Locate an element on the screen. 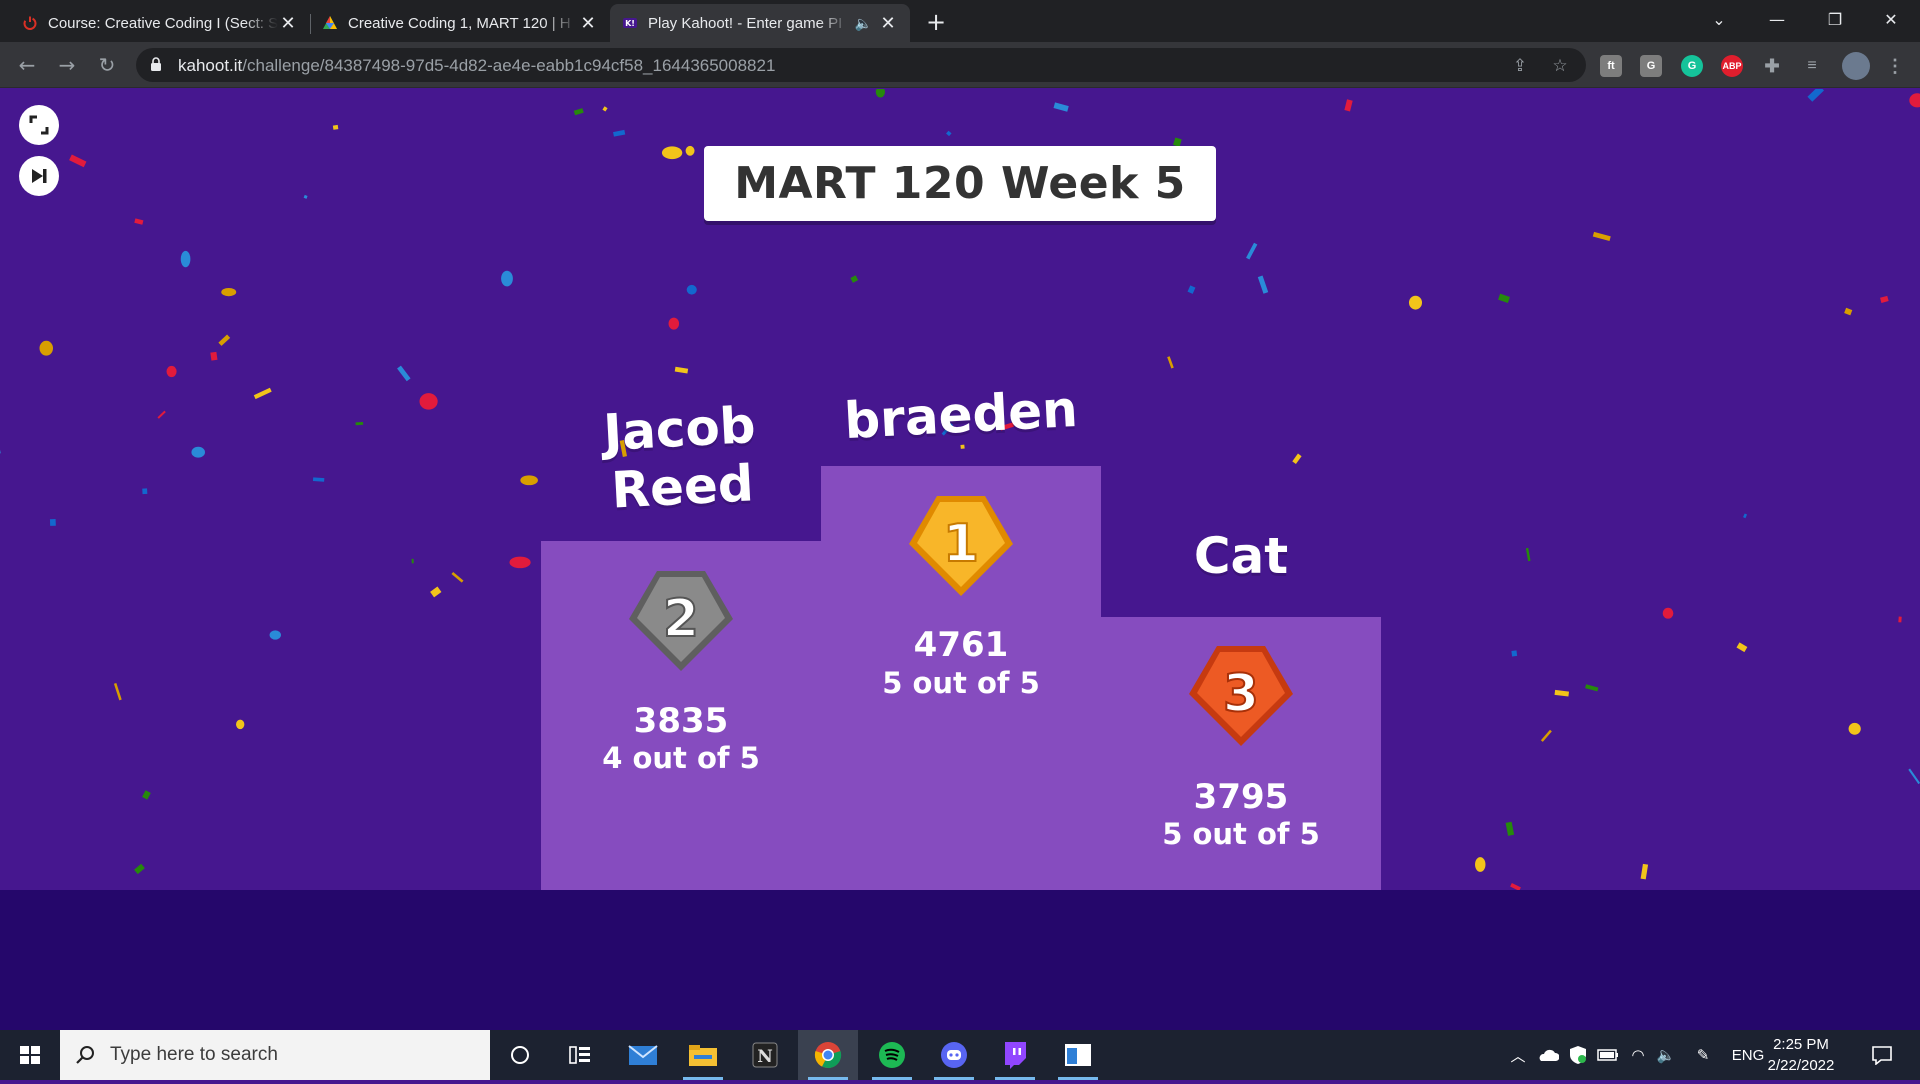  adblock-plus-icon: ABP is located at coordinates (1732, 66).